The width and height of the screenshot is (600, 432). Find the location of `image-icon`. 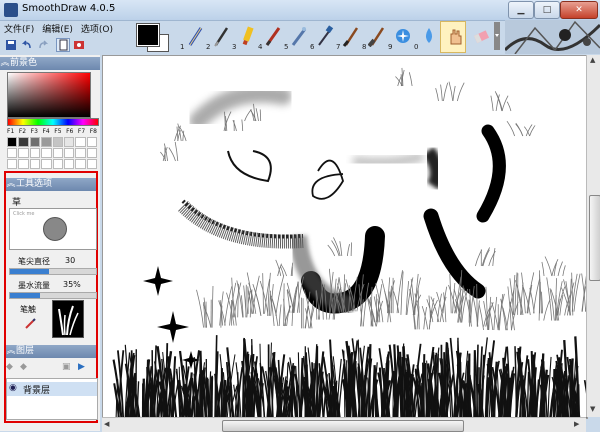

image-icon is located at coordinates (79, 45).